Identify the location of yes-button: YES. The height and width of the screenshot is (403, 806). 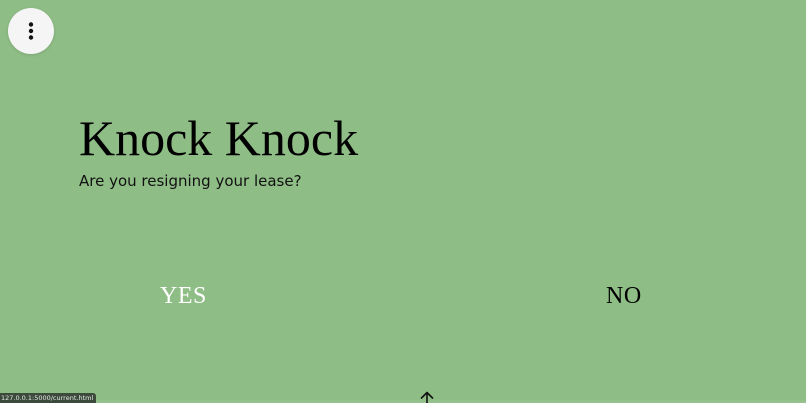
(183, 296).